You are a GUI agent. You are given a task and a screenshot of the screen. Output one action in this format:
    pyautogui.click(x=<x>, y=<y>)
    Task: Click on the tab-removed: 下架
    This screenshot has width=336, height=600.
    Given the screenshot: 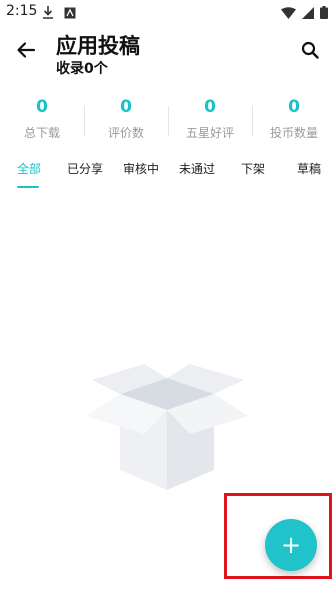 What is the action you would take?
    pyautogui.click(x=253, y=168)
    